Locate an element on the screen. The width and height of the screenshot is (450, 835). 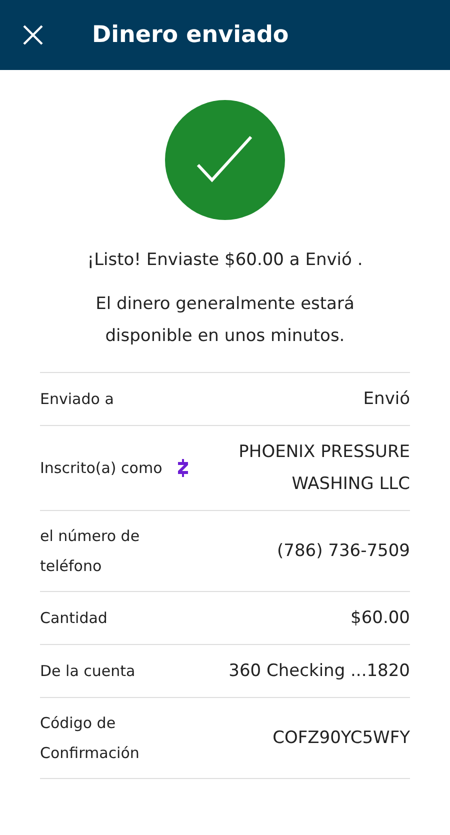
detail-value: $60.00 is located at coordinates (380, 618).